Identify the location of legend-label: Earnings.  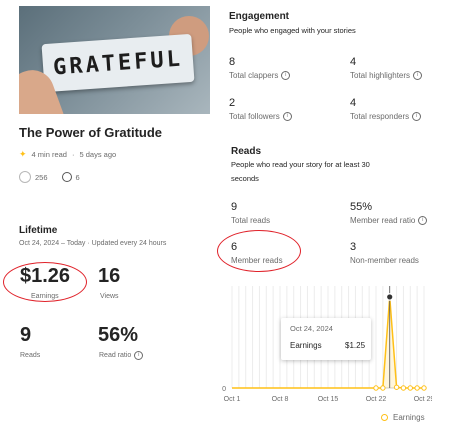
(409, 417).